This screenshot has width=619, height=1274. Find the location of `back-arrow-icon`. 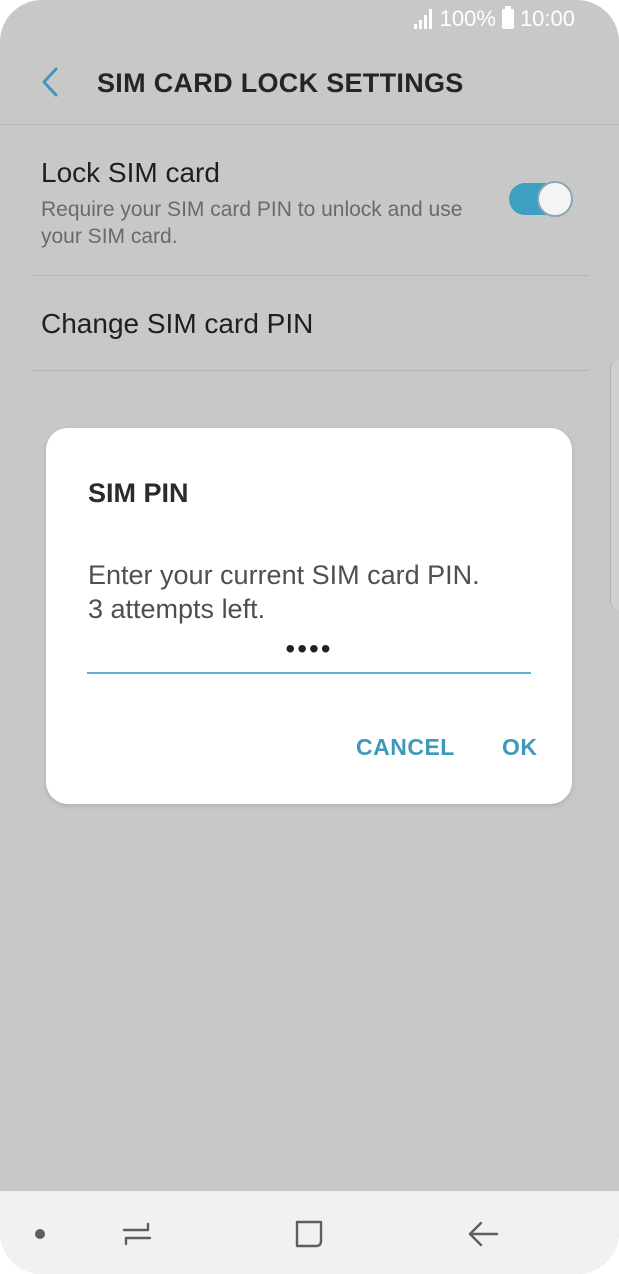

back-arrow-icon is located at coordinates (483, 1234).